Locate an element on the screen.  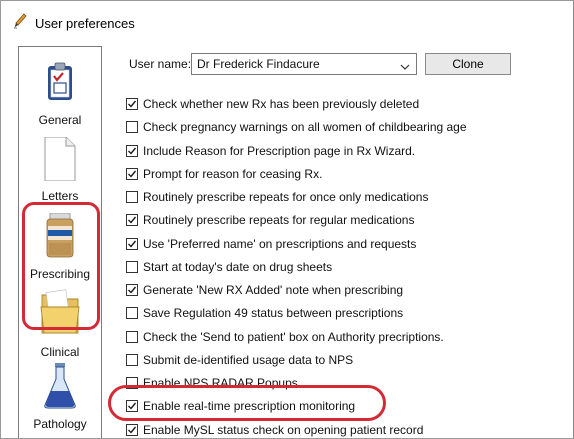
sidebar-item-label: Clinical is located at coordinates (60, 352).